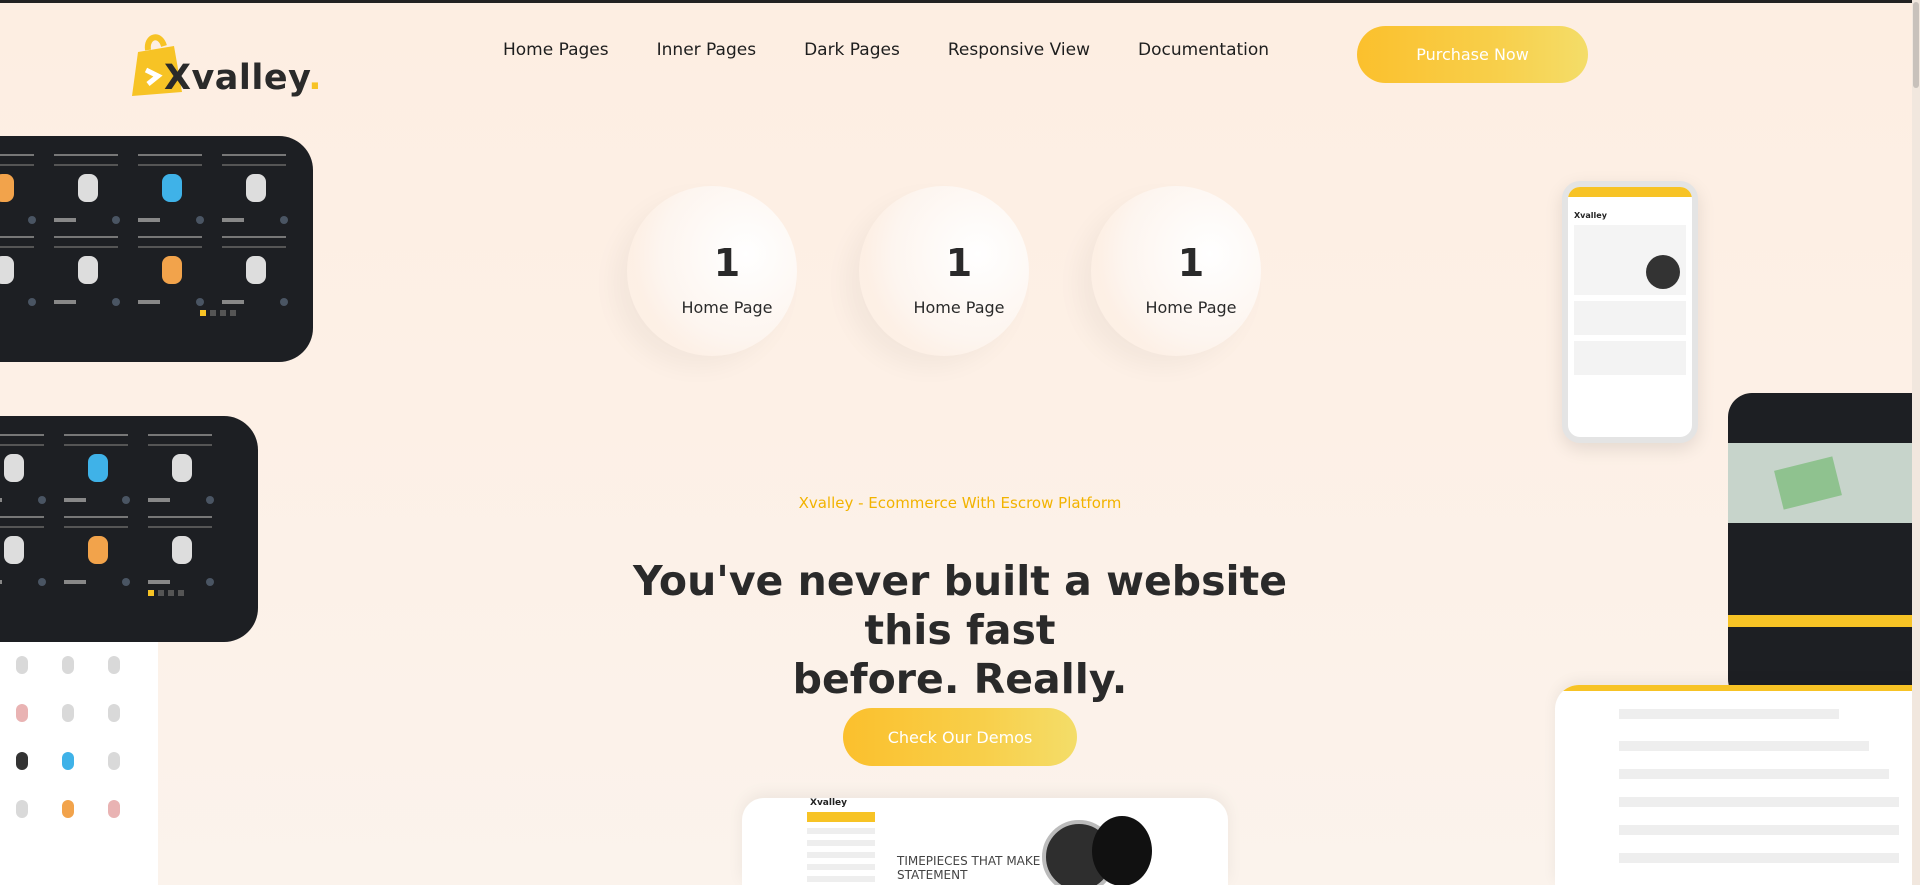 This screenshot has width=1920, height=885. Describe the element at coordinates (556, 50) in the screenshot. I see `nav-home-pages: Home Pages` at that location.